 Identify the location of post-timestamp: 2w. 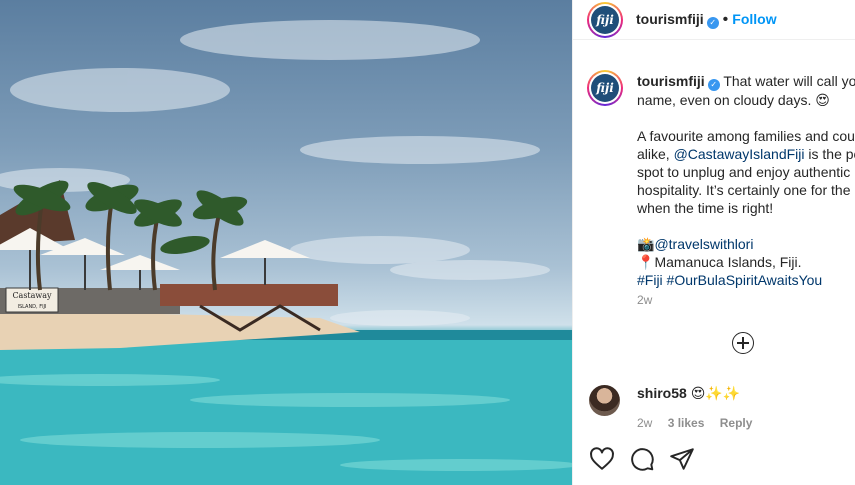
(644, 300).